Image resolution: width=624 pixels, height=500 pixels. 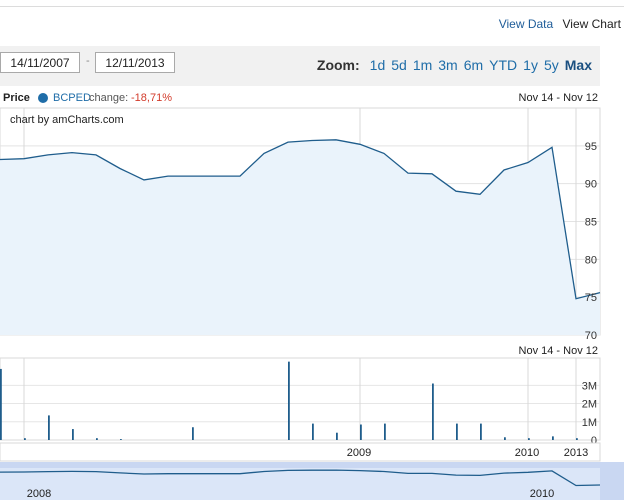 What do you see at coordinates (589, 423) in the screenshot?
I see `volume-tick-label: 1M` at bounding box center [589, 423].